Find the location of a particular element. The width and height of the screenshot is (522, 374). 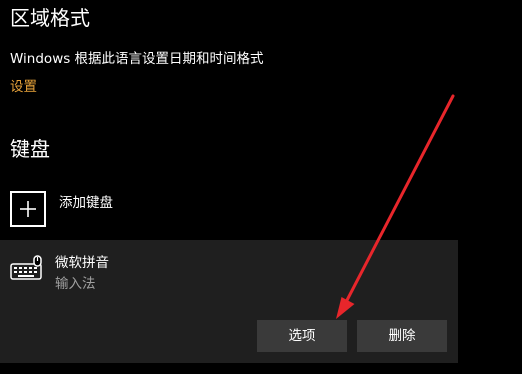

plus-icon is located at coordinates (28, 209).